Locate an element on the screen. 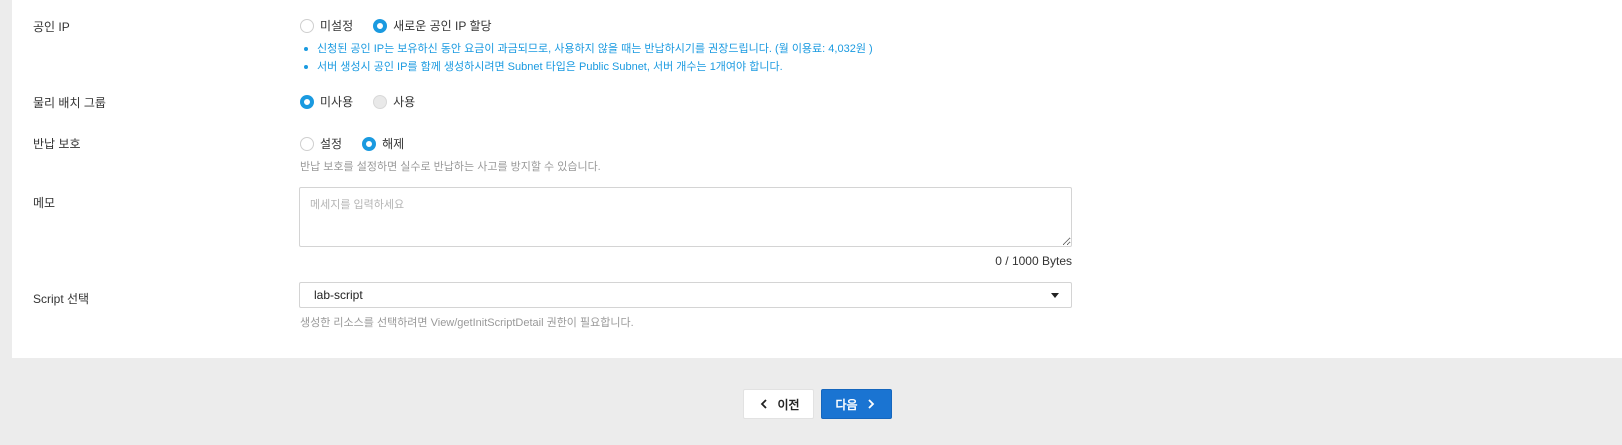 This screenshot has width=1622, height=445. public-ip-label: 공인 IP is located at coordinates (51, 27).